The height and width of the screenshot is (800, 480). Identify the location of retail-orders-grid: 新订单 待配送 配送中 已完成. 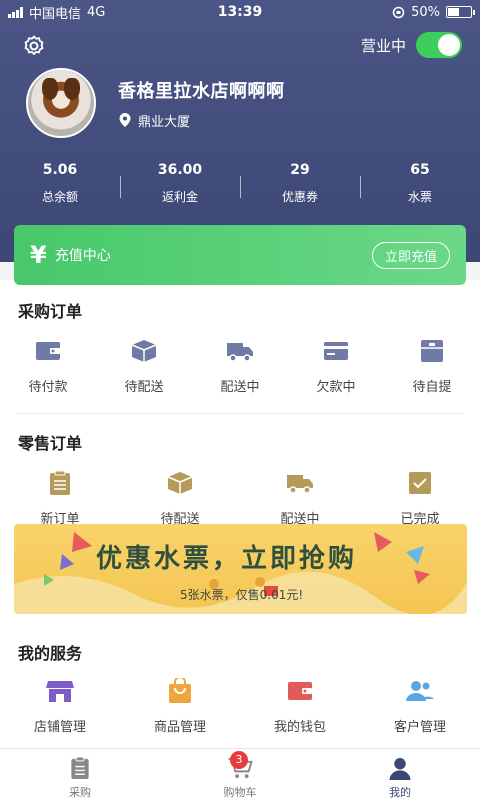
(240, 498).